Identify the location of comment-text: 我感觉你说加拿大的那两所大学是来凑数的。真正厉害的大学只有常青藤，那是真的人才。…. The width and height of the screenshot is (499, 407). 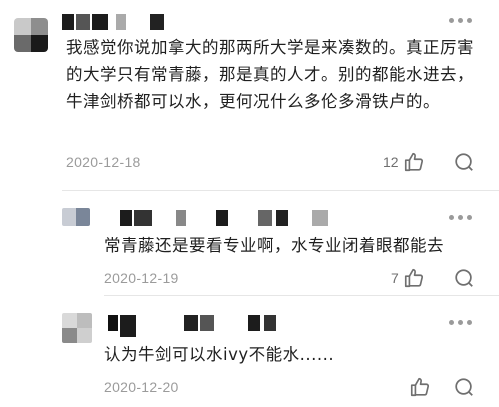
(270, 74).